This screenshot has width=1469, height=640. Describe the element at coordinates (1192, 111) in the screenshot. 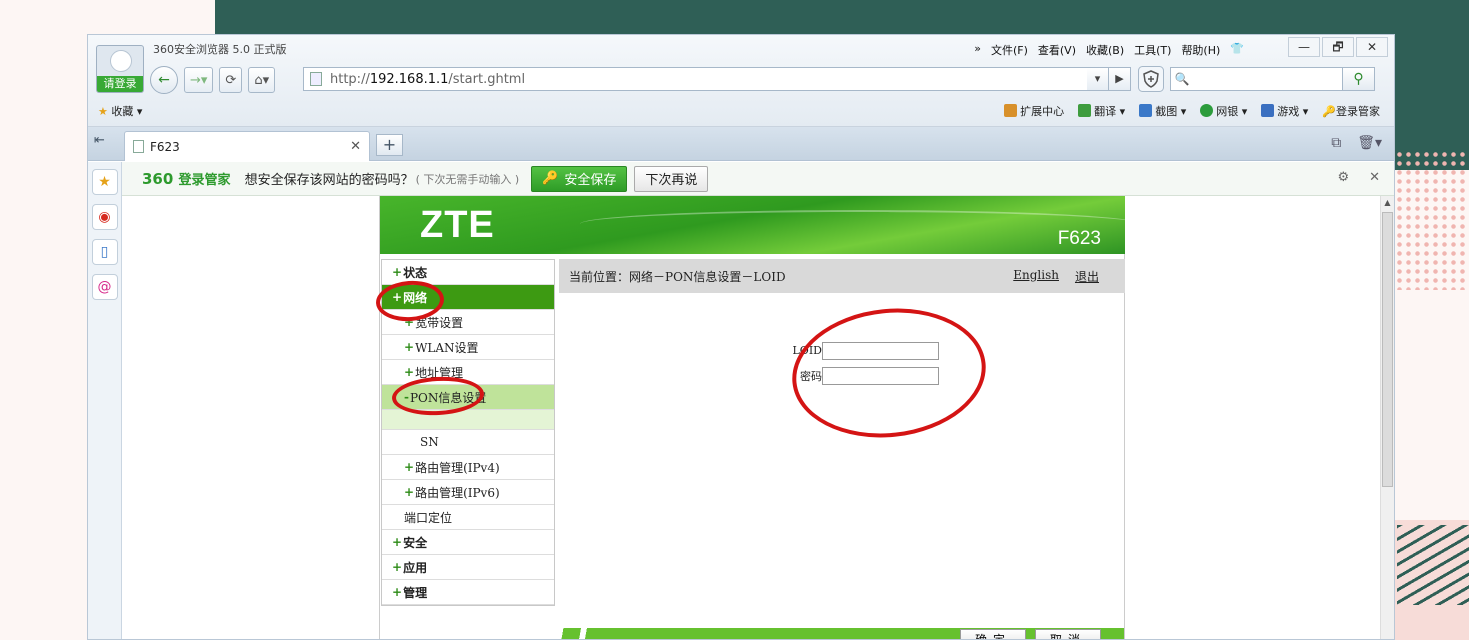

I see `extension-toolbar: 扩展中心 翻译 ▾ 截图 ▾ 网银 ▾ 游戏 ▾ 🔑登录管家` at that location.